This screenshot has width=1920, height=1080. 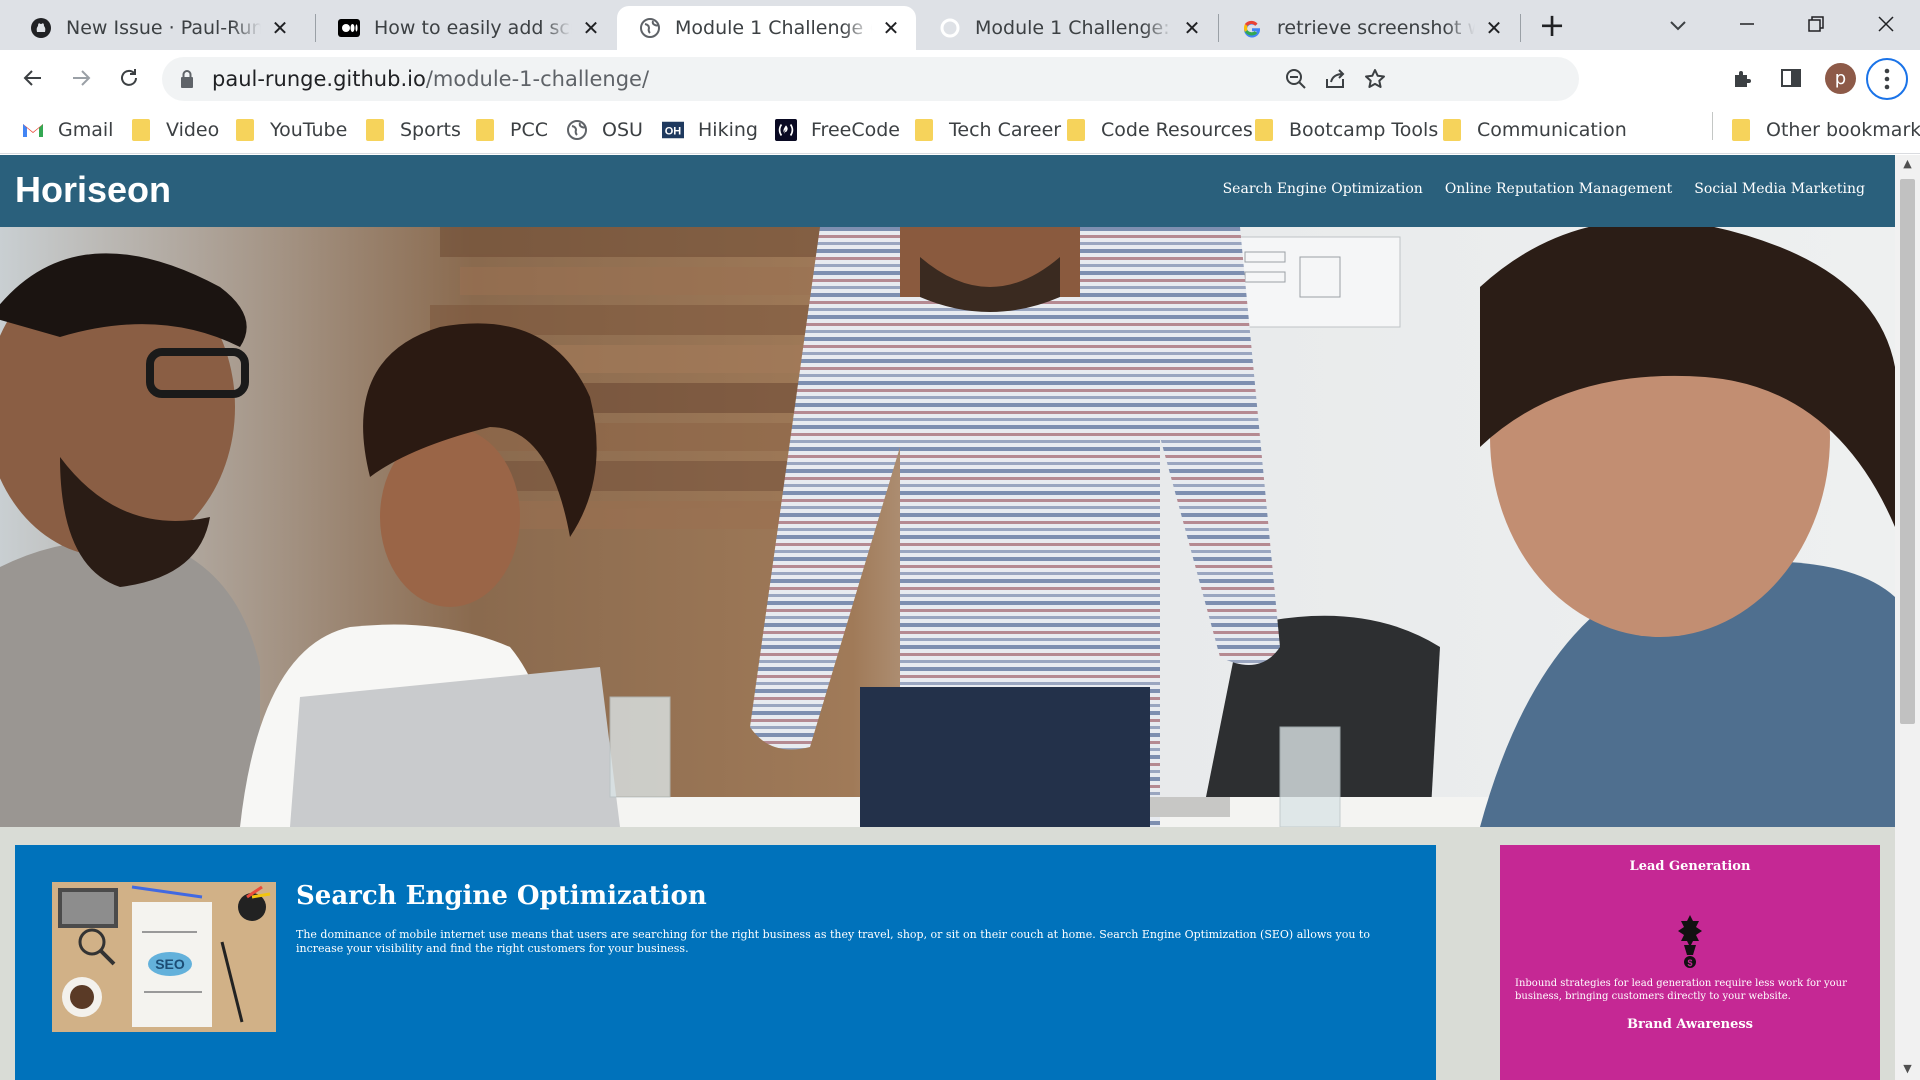 I want to click on url-domain: paul-runge.github.io, so click(x=319, y=79).